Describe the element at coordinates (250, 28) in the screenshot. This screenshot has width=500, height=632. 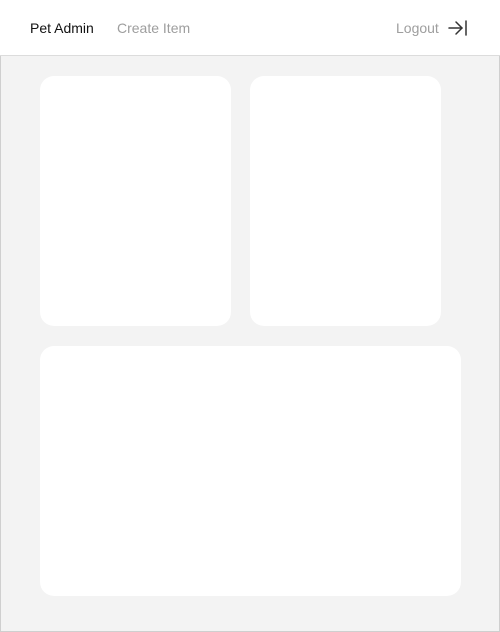
I see `top-navigation-bar: Pet Admin Create Item Logout` at that location.